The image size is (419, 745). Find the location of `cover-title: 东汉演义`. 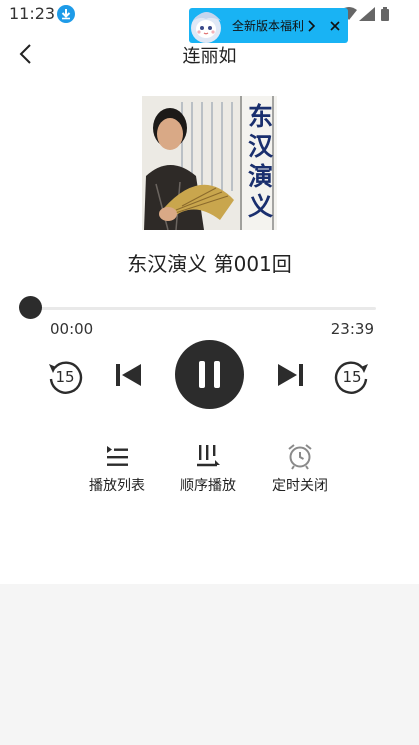

cover-title: 东汉演义 is located at coordinates (259, 163).